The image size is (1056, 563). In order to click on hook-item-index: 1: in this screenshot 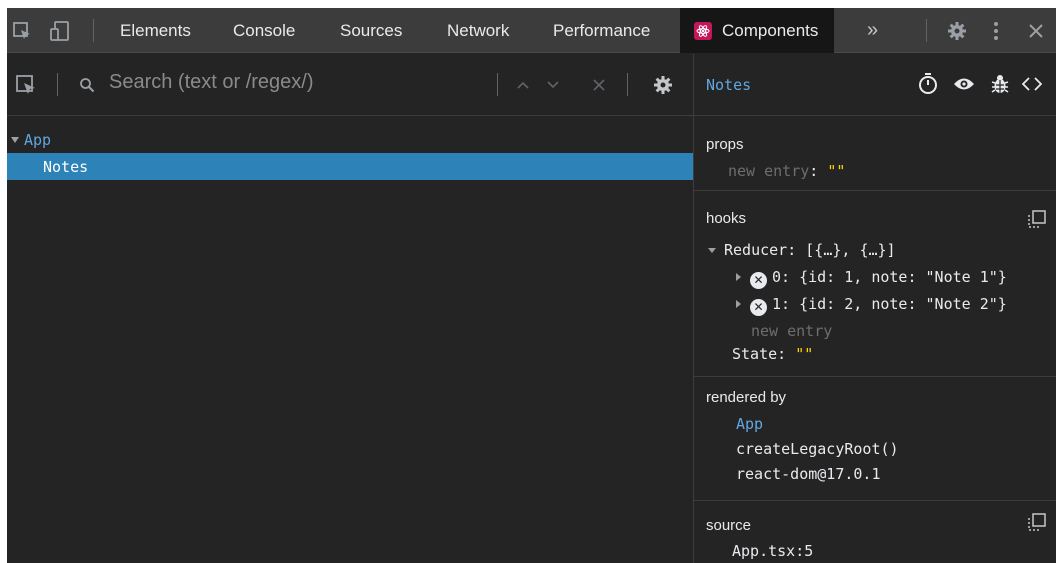, I will do `click(781, 304)`.